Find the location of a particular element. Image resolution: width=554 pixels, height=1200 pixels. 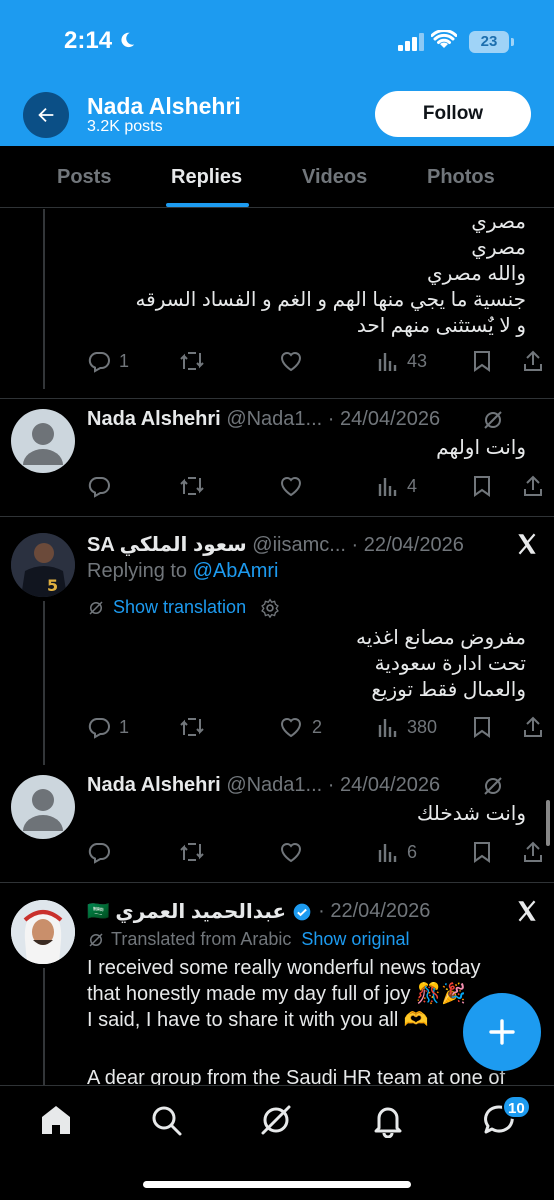

like-icon is located at coordinates (291, 853).